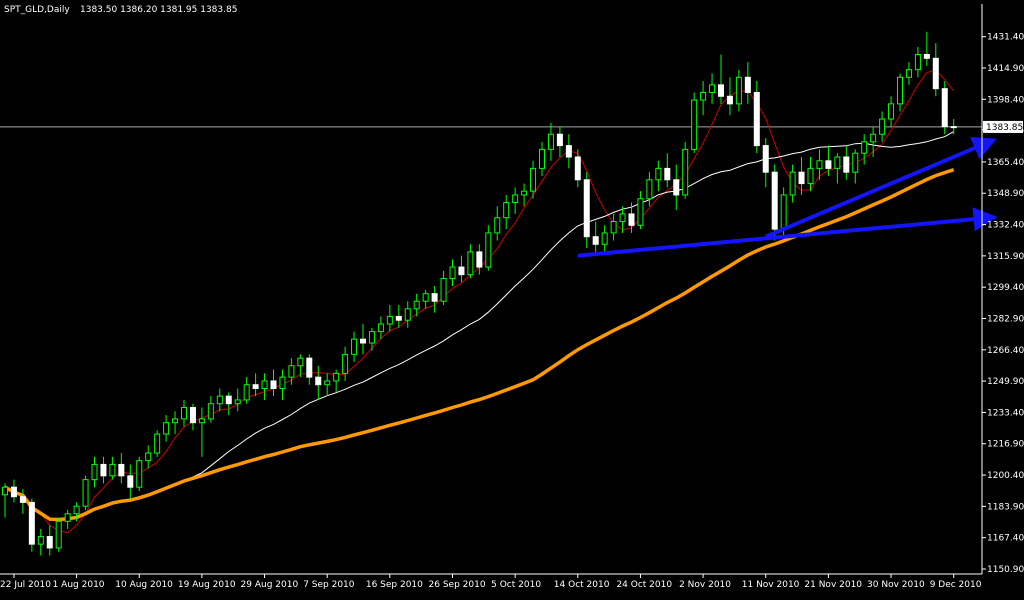  What do you see at coordinates (329, 585) in the screenshot?
I see `x-tick-label: 7 Sep 2010` at bounding box center [329, 585].